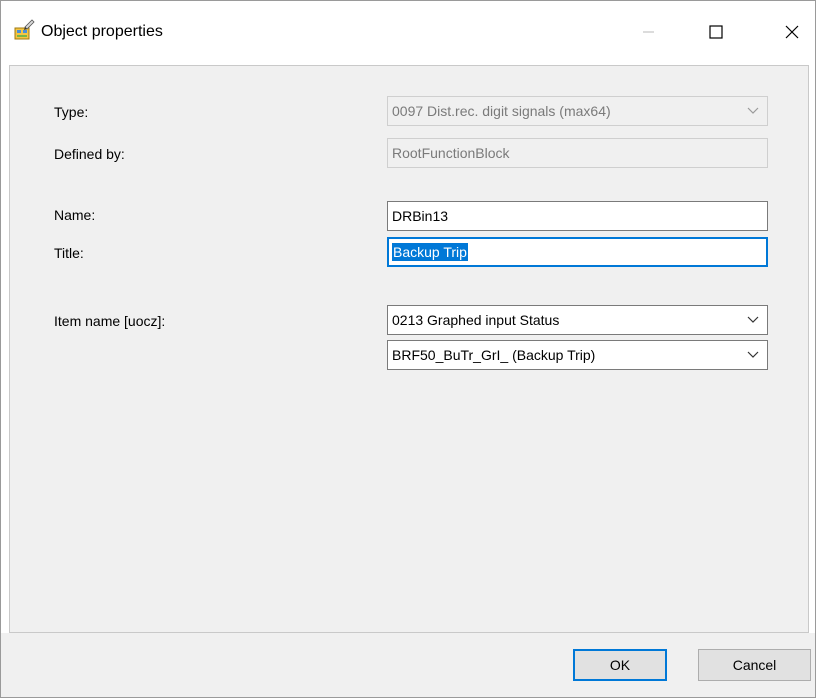  Describe the element at coordinates (110, 321) in the screenshot. I see `item-name-label: Item name [uocz]:` at that location.